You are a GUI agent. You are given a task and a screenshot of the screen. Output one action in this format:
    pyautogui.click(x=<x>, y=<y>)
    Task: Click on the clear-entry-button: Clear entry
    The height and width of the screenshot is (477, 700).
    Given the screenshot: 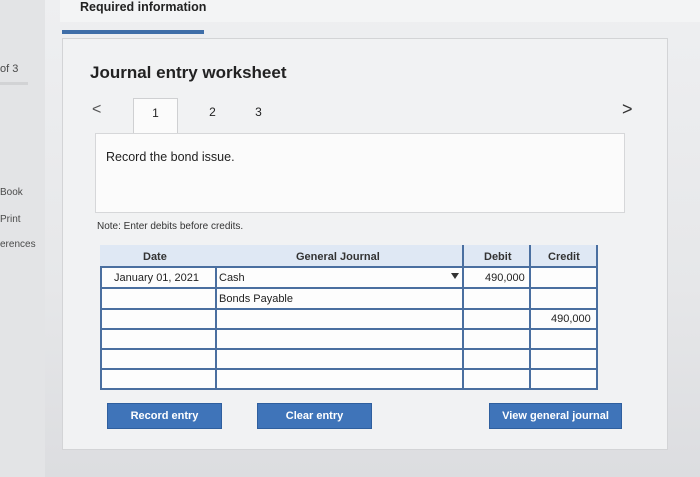 What is the action you would take?
    pyautogui.click(x=314, y=416)
    